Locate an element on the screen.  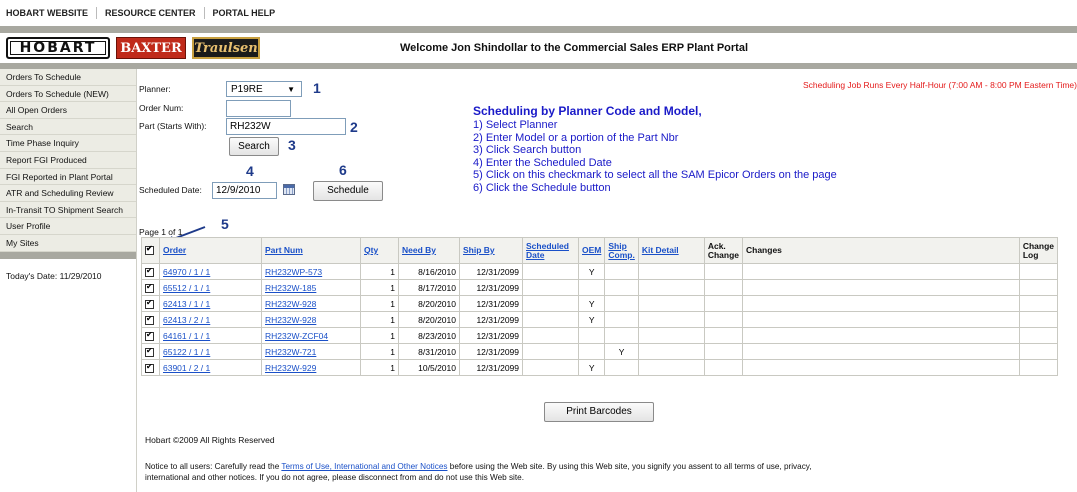
sidebar-item-fgi-reported: FGI Reported in Plant Portal is located at coordinates (68, 177).